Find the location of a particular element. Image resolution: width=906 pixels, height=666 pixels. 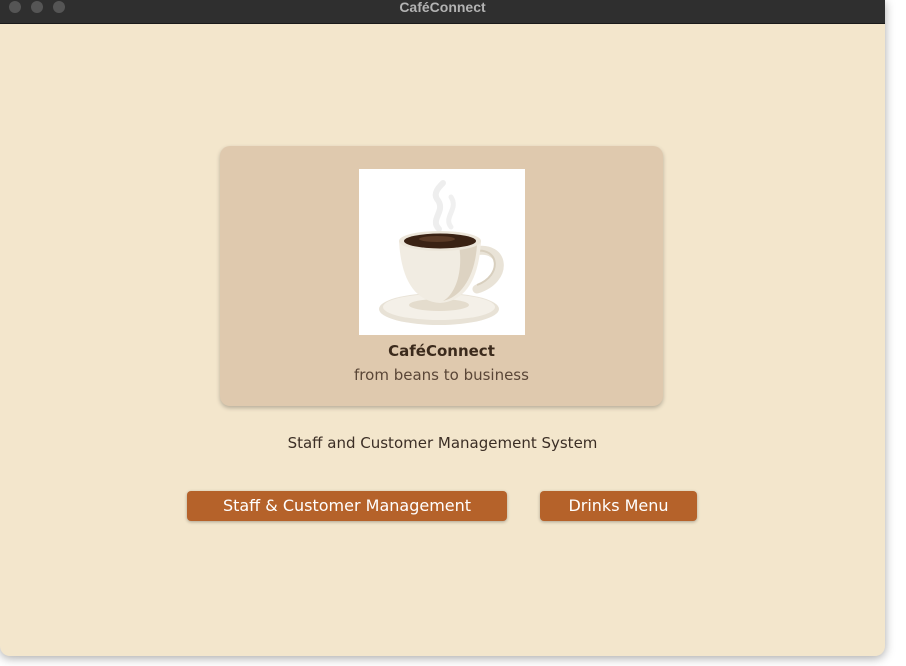

system-subtitle: Staff and Customer Management System is located at coordinates (442, 443).